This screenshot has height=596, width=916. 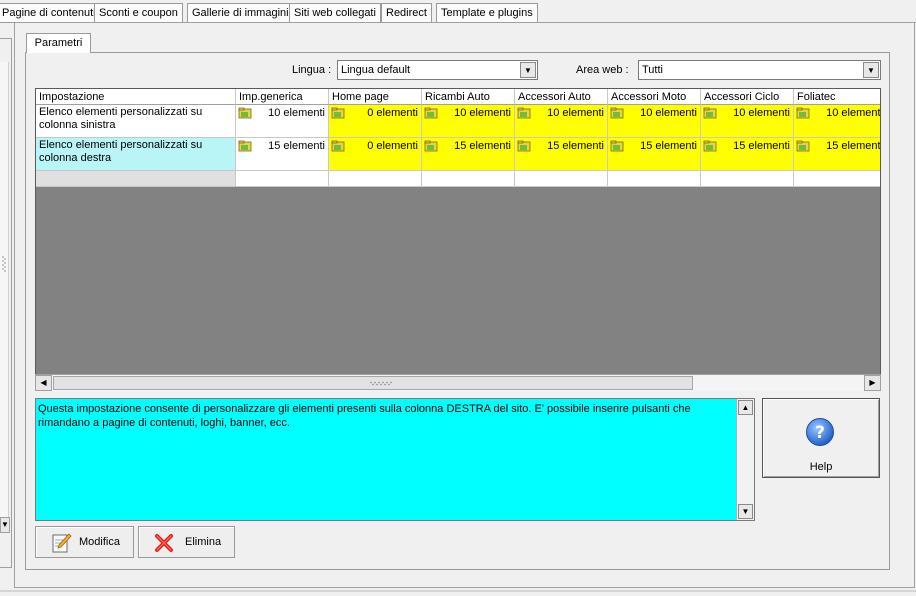 What do you see at coordinates (458, 591) in the screenshot?
I see `status-divider` at bounding box center [458, 591].